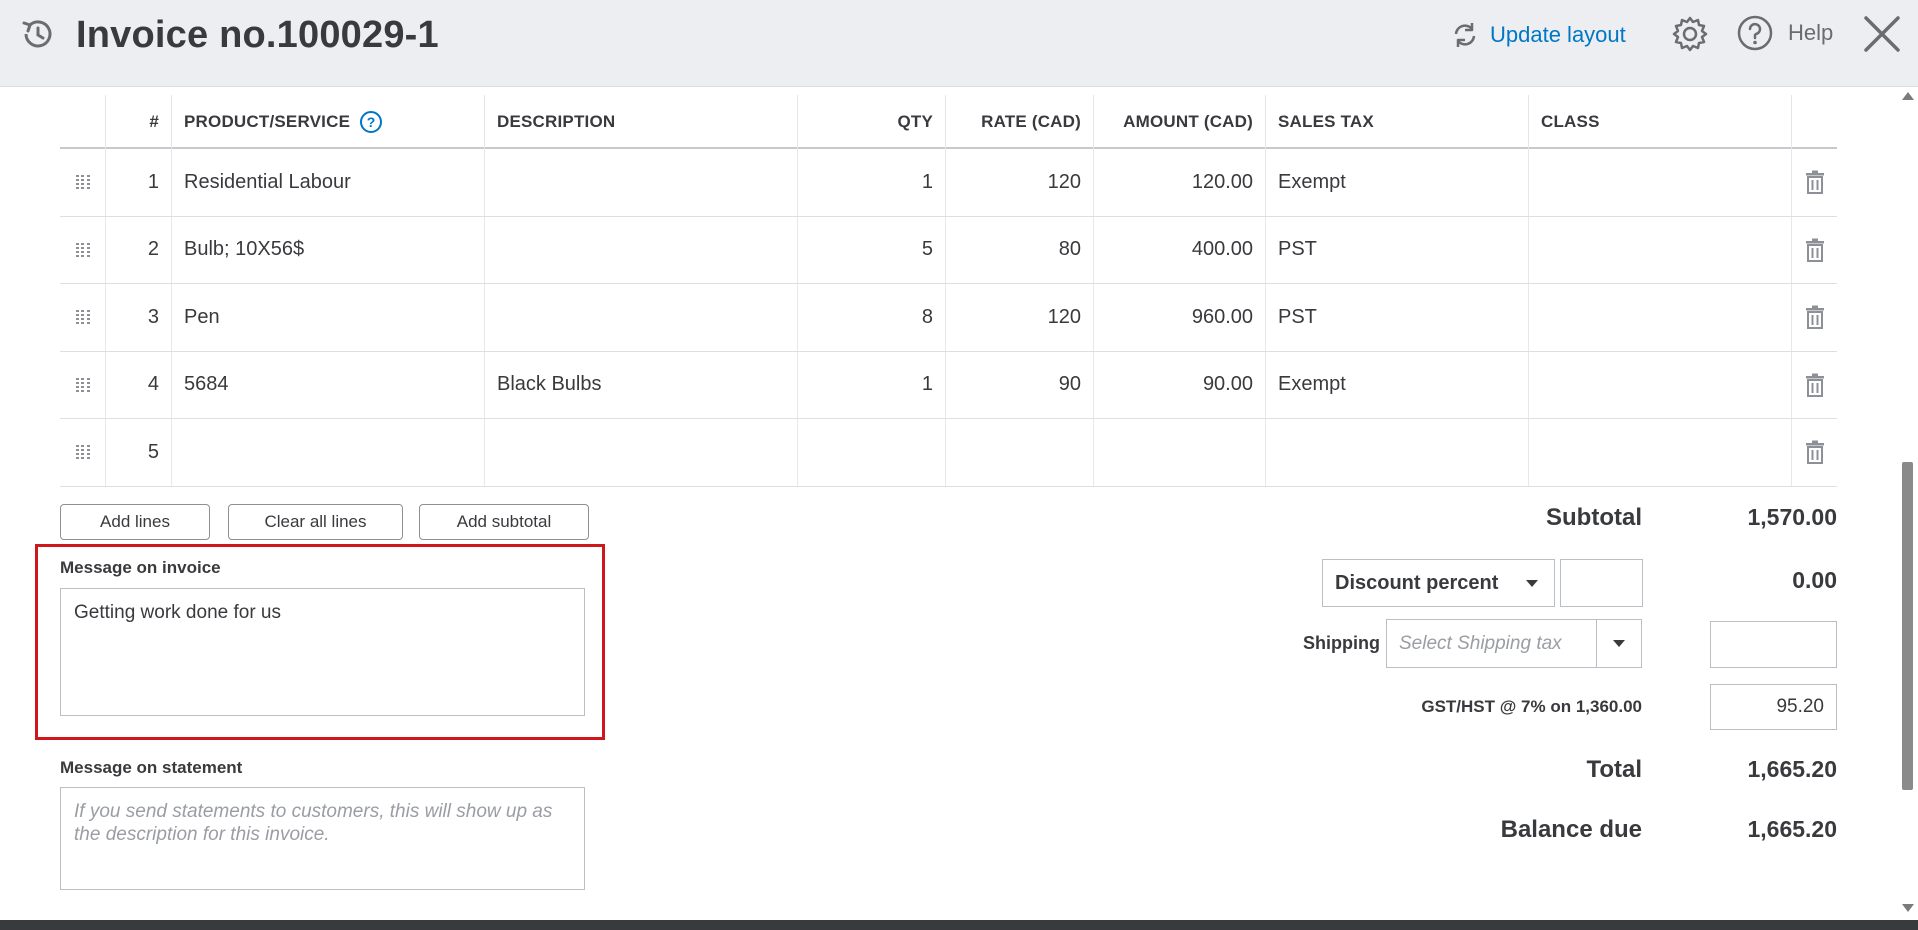 This screenshot has width=1918, height=930. What do you see at coordinates (38, 34) in the screenshot?
I see `history-icon` at bounding box center [38, 34].